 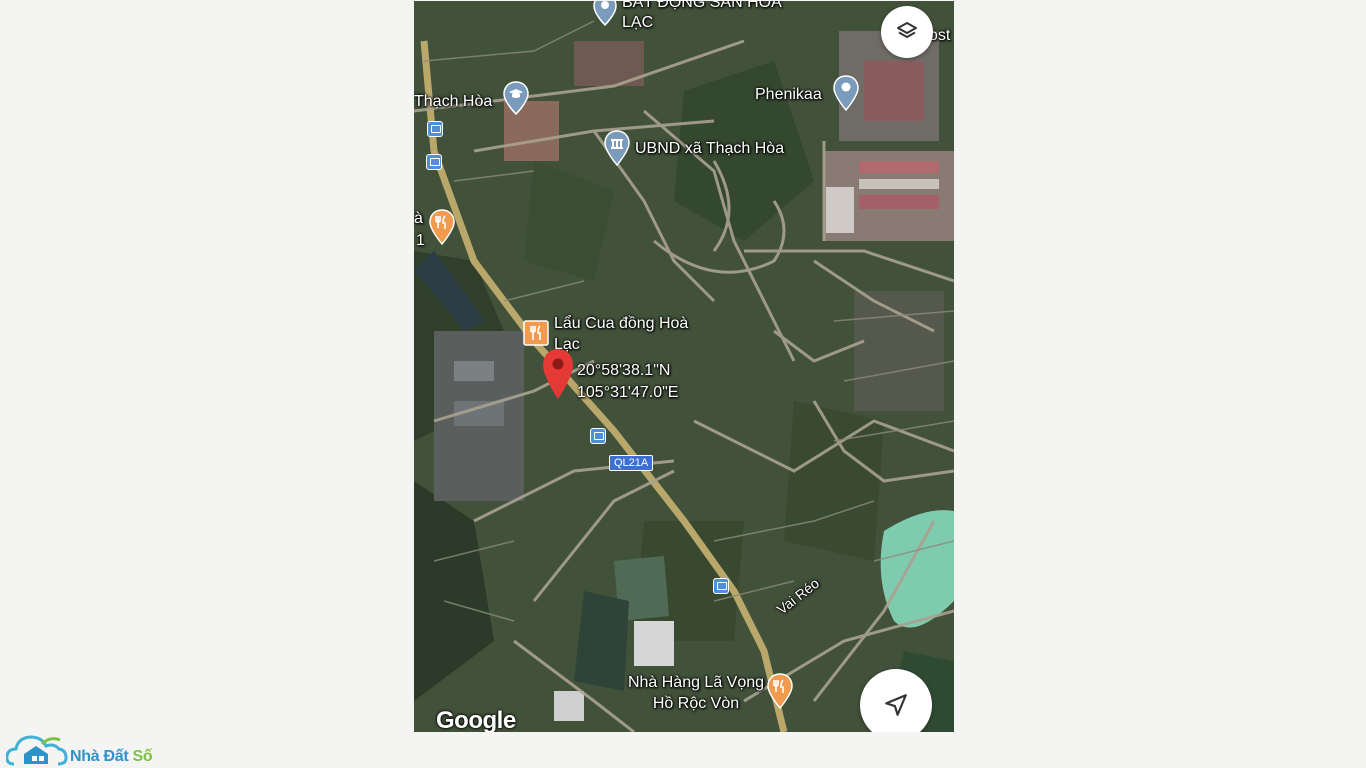 I want to click on school-pin-icon, so click(x=516, y=98).